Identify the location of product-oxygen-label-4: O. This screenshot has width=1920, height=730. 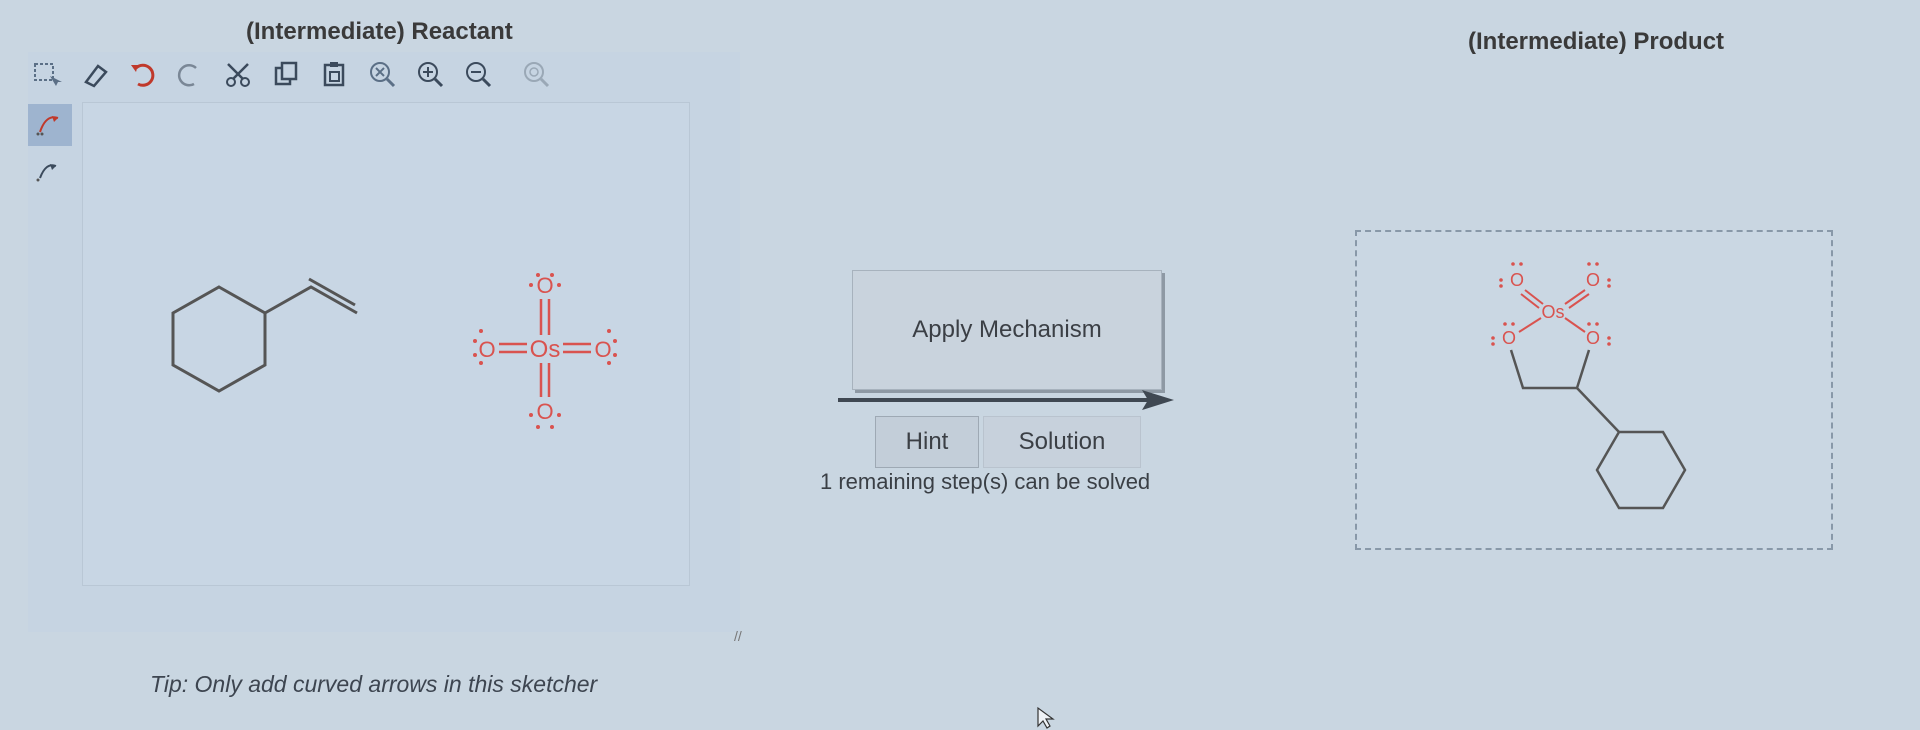
(1593, 338).